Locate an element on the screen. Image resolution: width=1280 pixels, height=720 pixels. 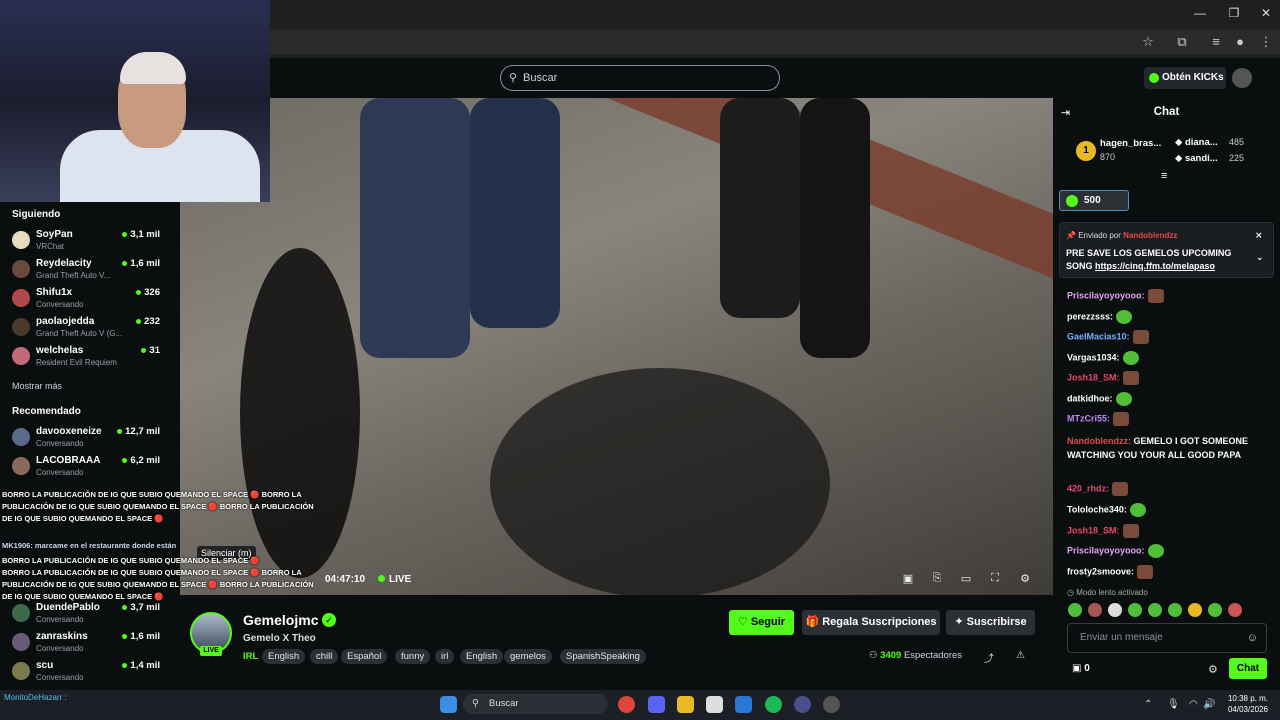
tag-chip: Español is located at coordinates (364, 656).